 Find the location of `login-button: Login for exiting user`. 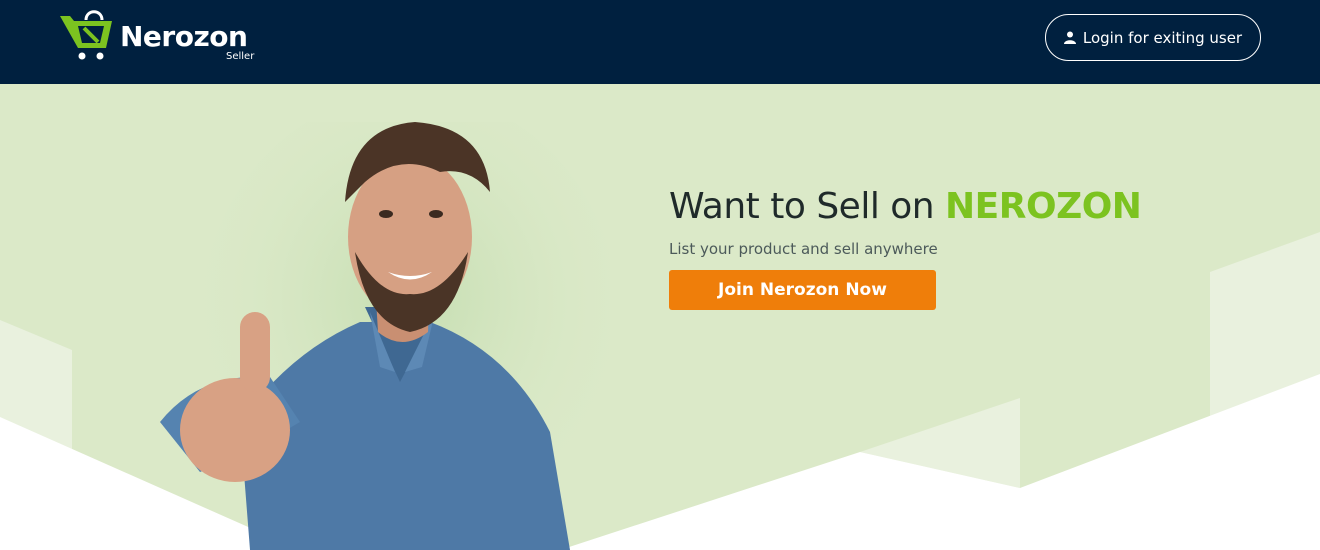

login-button: Login for exiting user is located at coordinates (1153, 37).